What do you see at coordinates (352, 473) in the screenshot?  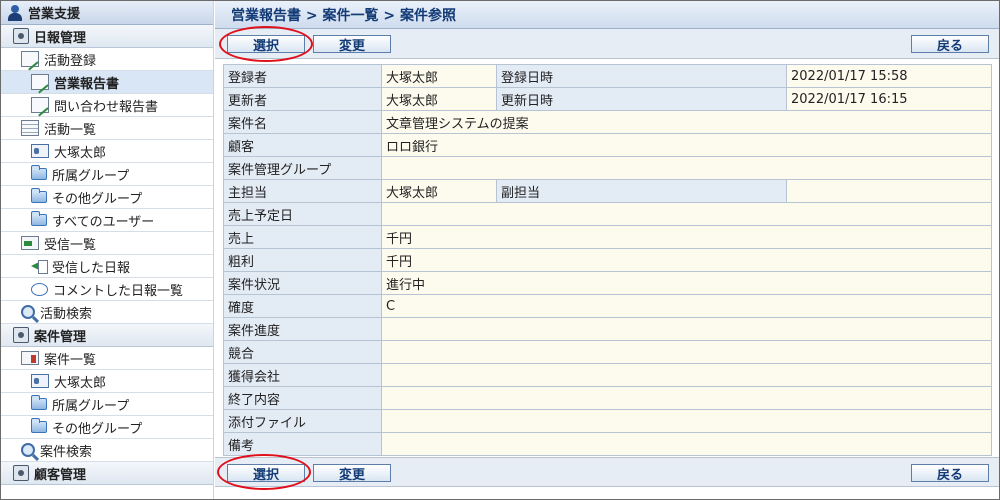 I see `change-button-bottom: 変更` at bounding box center [352, 473].